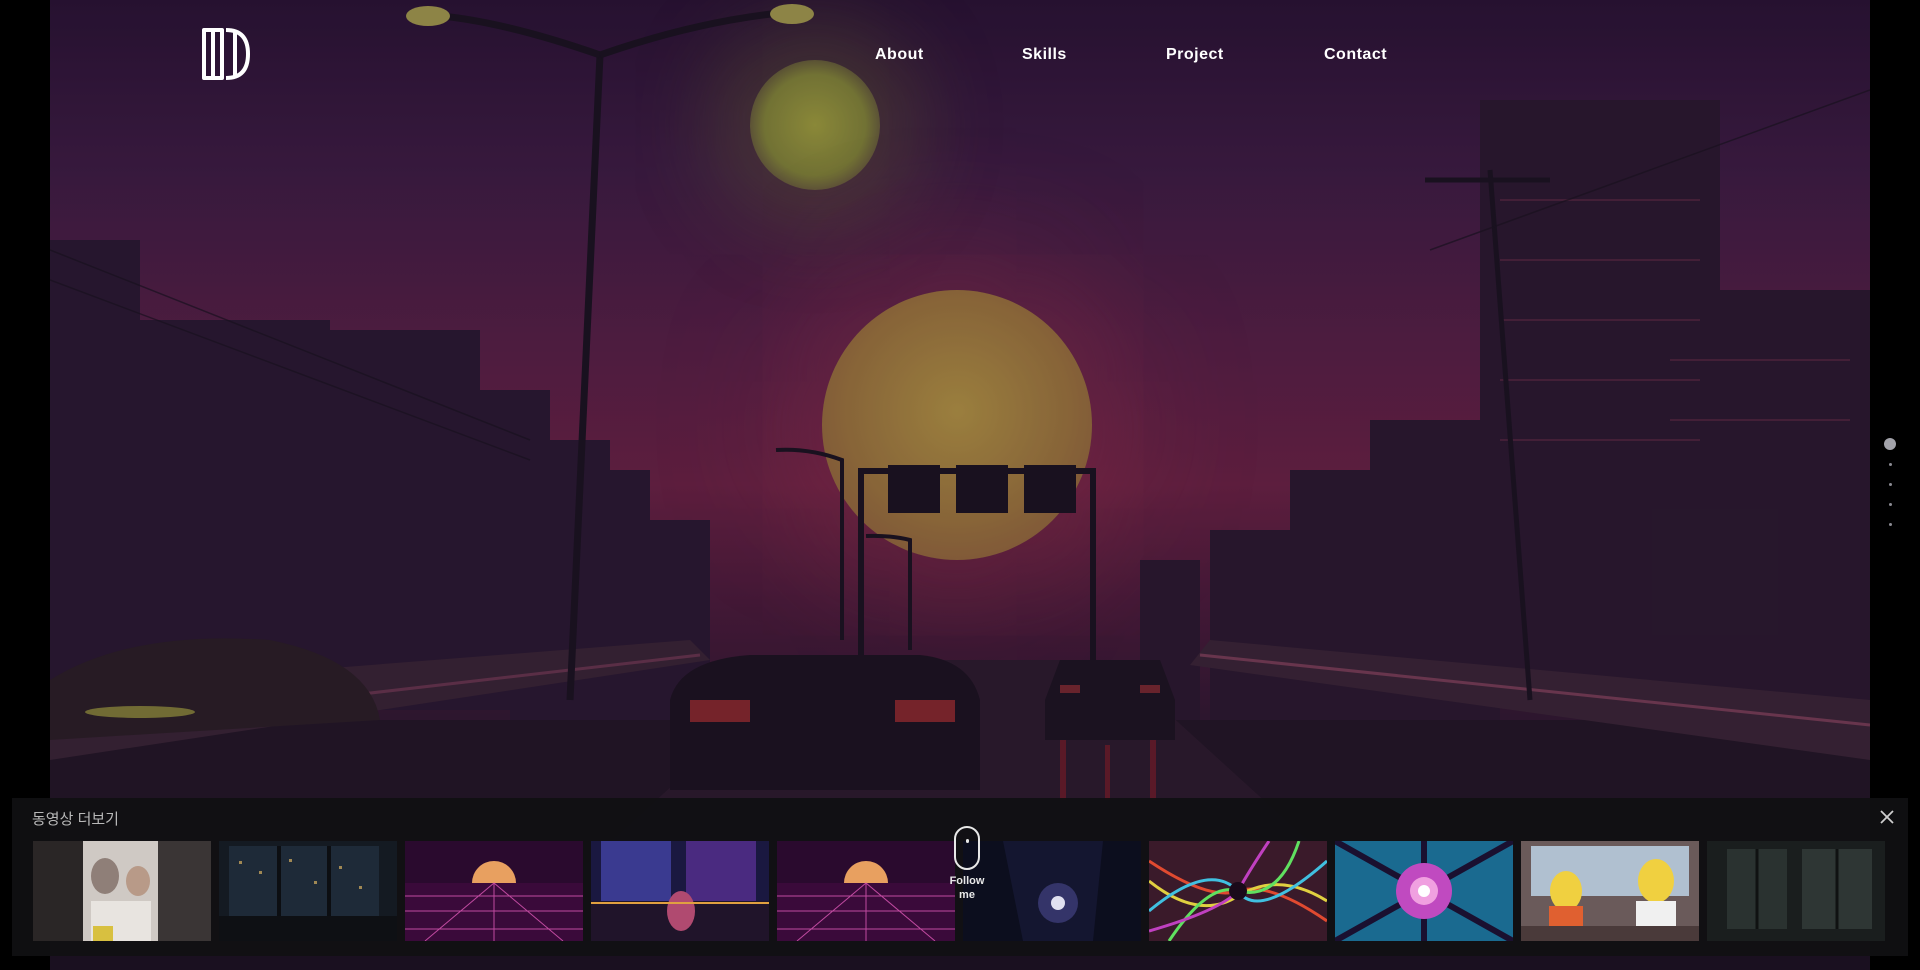 The height and width of the screenshot is (970, 1920). What do you see at coordinates (1887, 817) in the screenshot?
I see `close-icon` at bounding box center [1887, 817].